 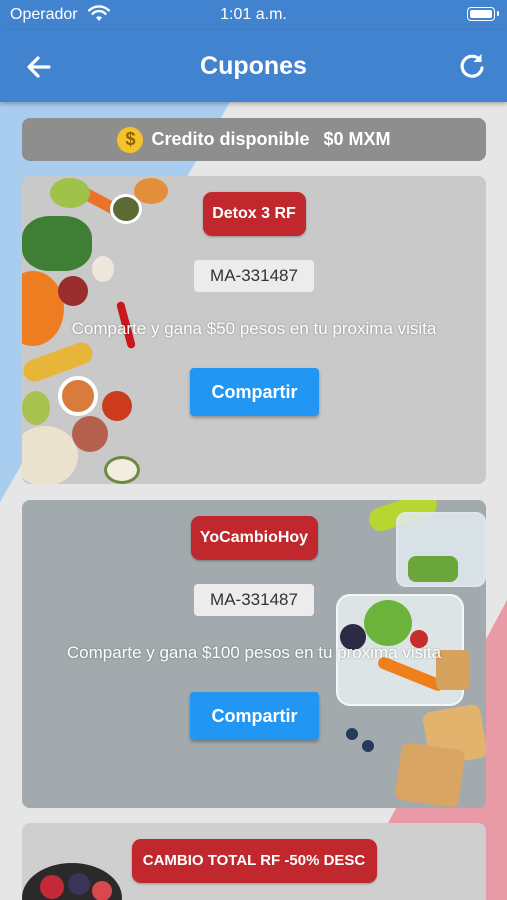 I want to click on credit-label: Credito disponible, so click(x=230, y=139).